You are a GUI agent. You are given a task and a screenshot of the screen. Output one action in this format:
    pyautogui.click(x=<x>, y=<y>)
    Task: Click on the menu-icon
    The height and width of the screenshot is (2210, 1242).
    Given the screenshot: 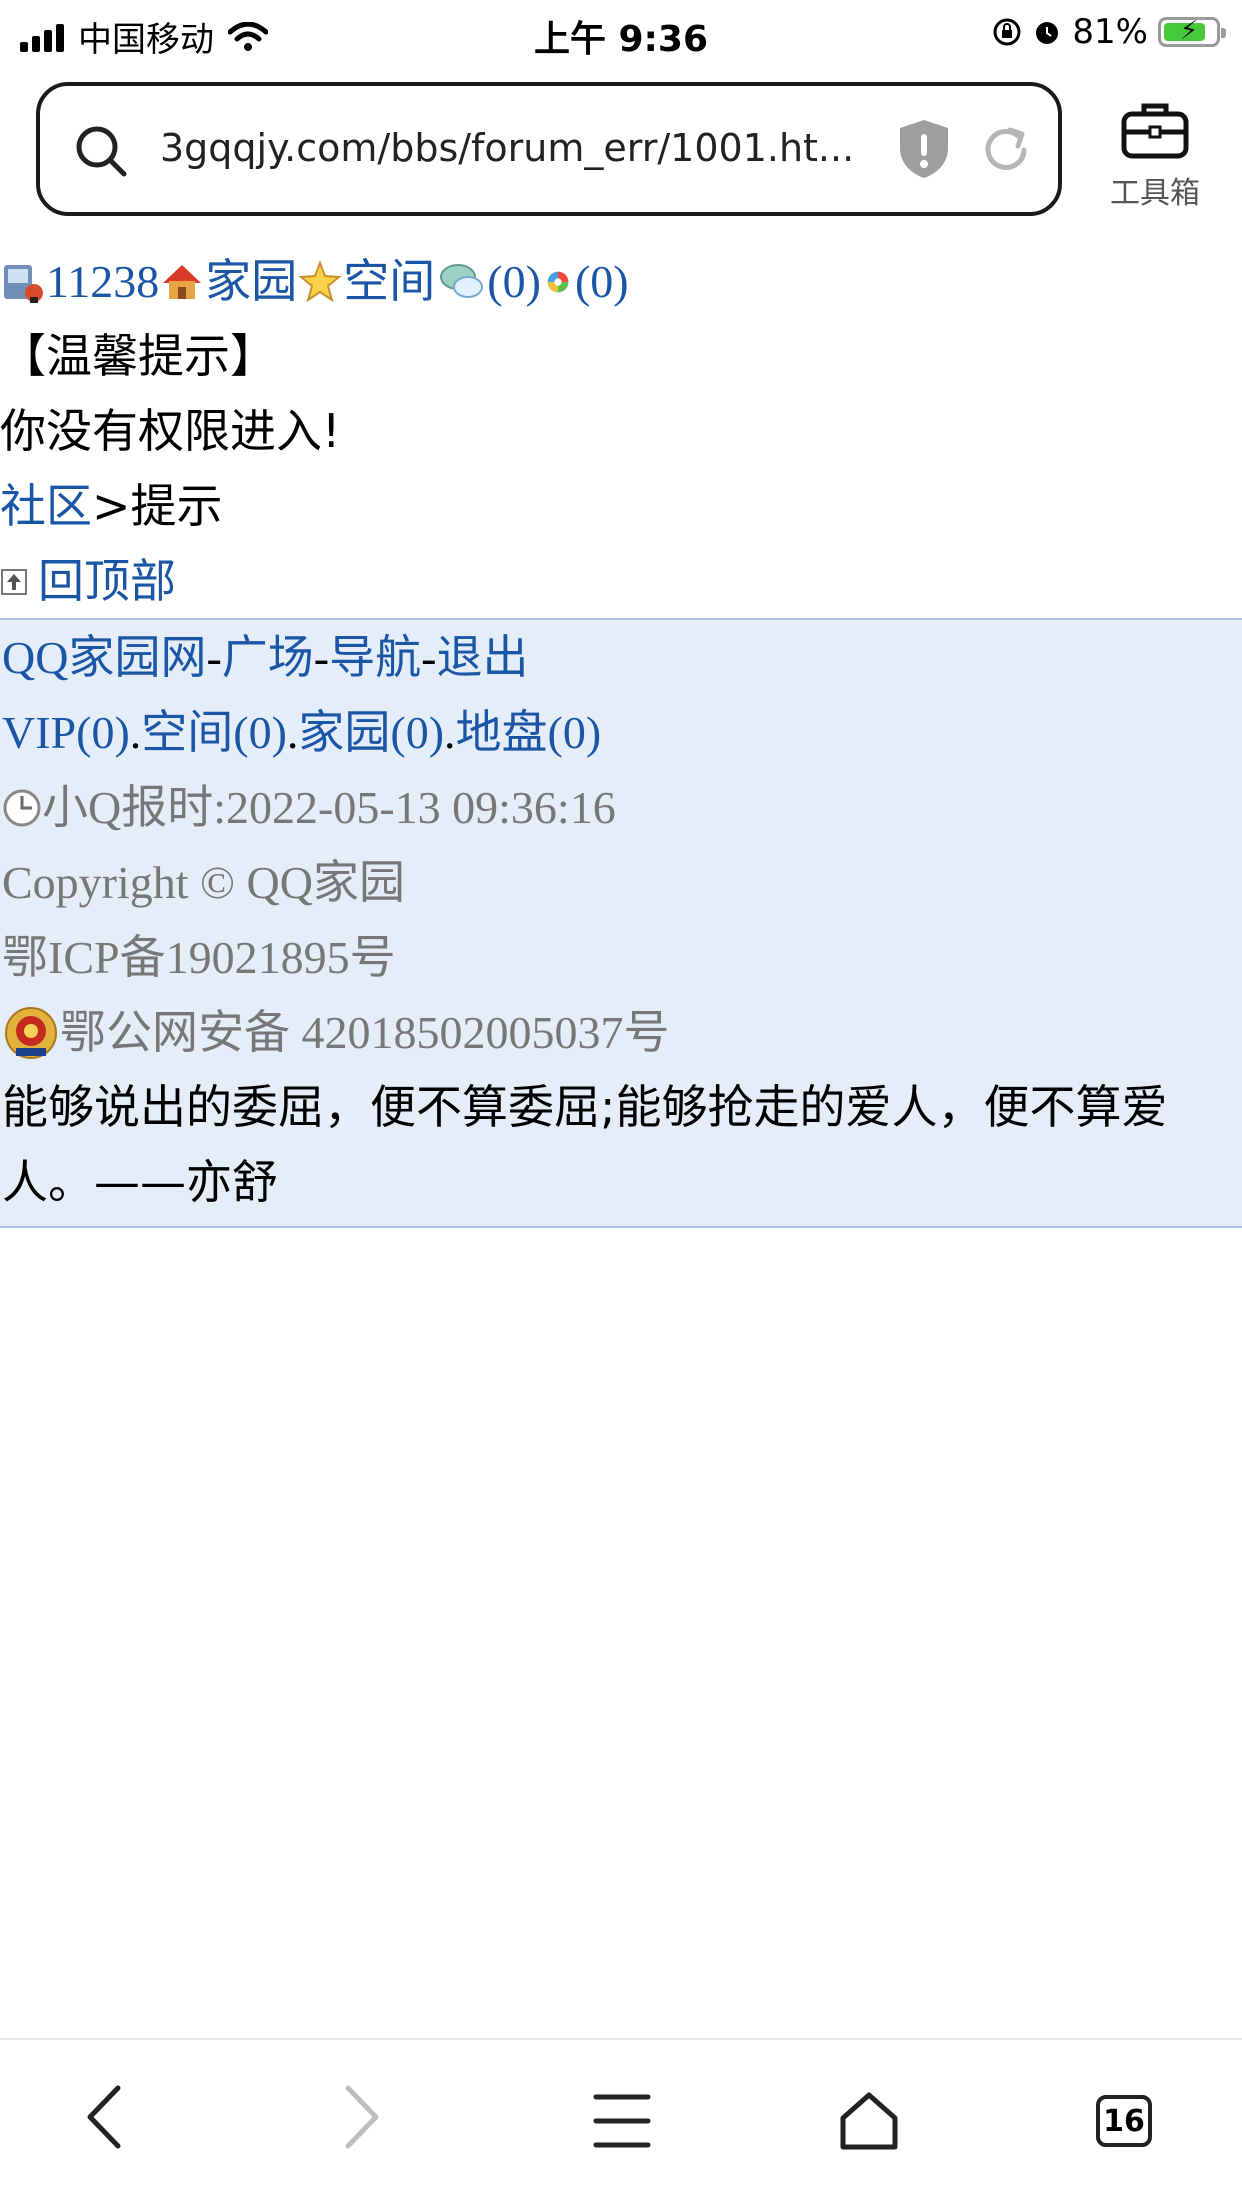 What is the action you would take?
    pyautogui.click(x=622, y=2121)
    